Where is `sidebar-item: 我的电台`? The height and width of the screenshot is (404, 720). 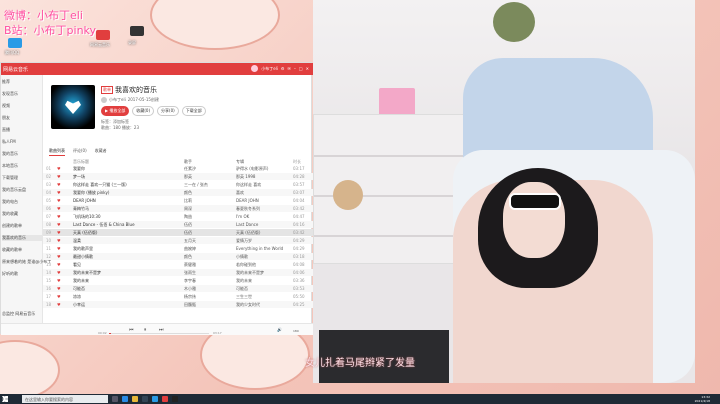
sidebar-item: 我的电台 is located at coordinates (10, 202).